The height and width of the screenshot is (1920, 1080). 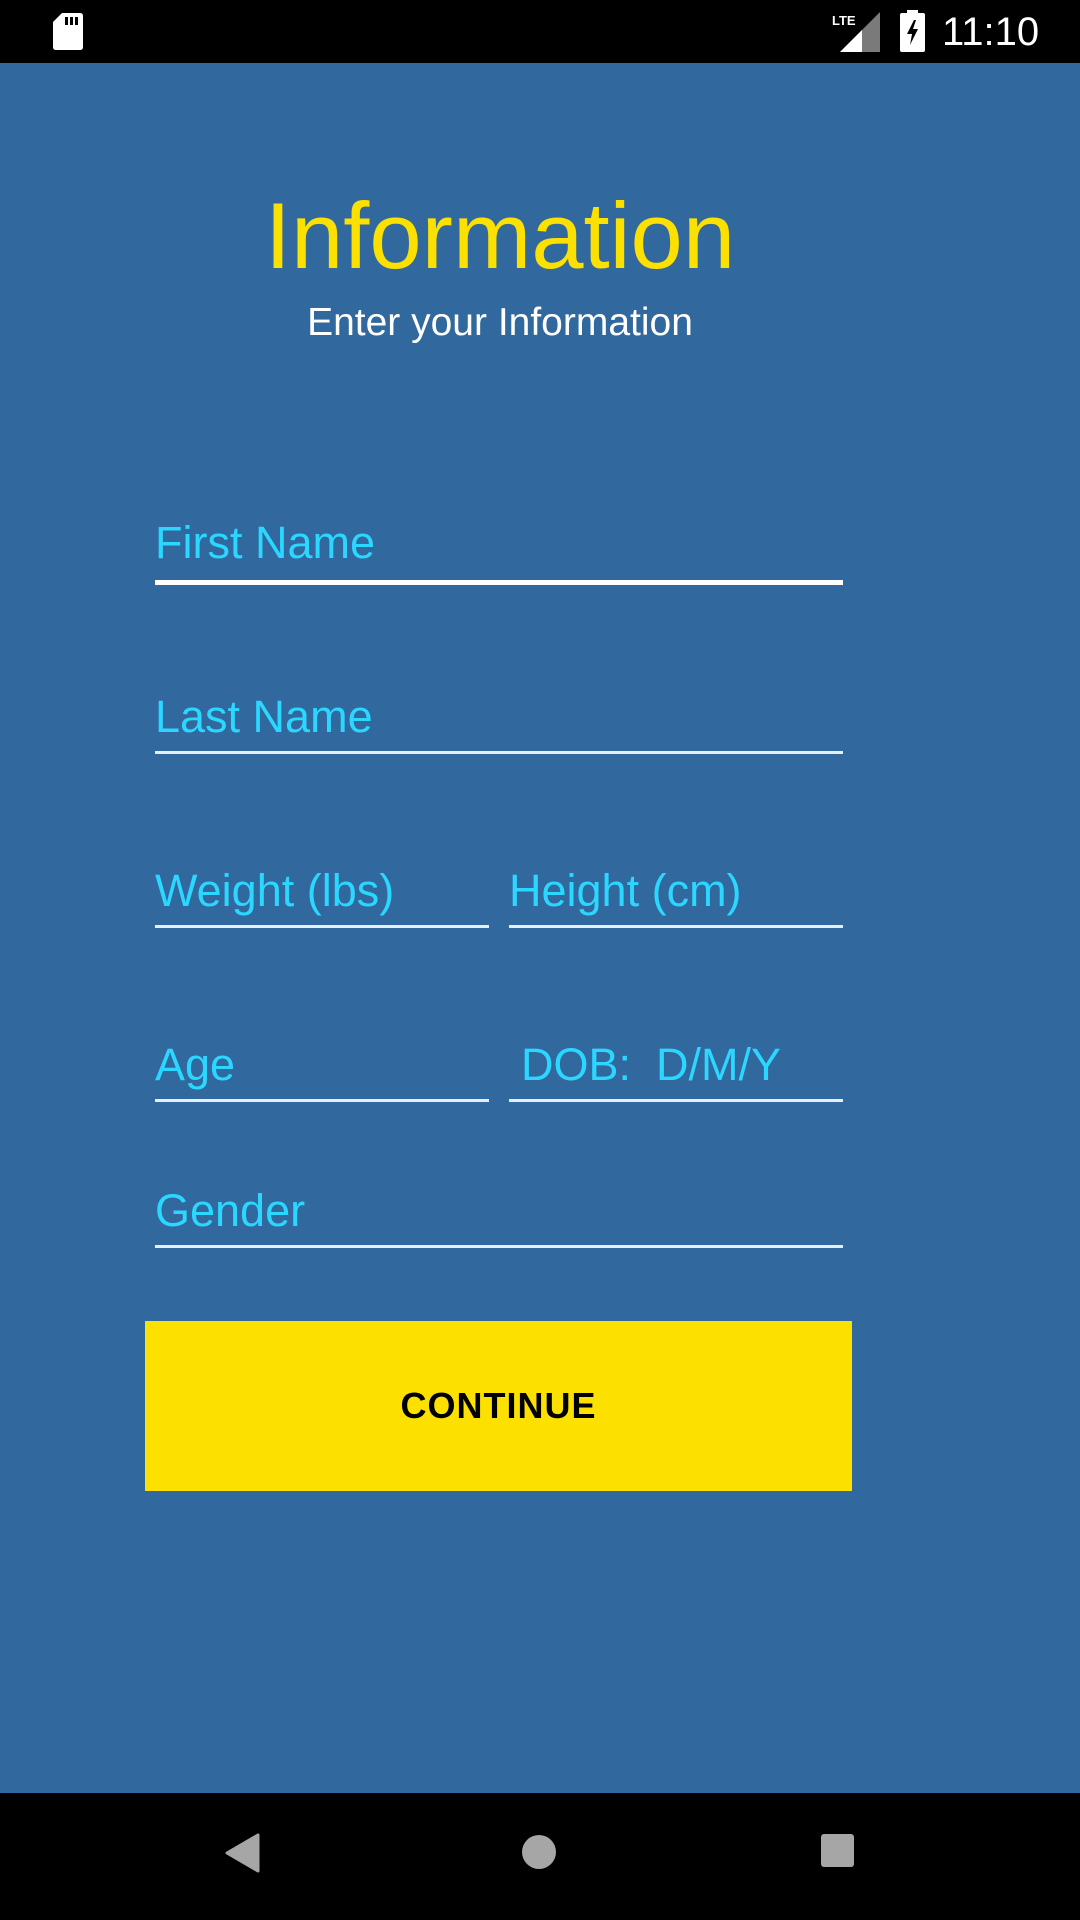 I want to click on navigation-bar, so click(x=540, y=1856).